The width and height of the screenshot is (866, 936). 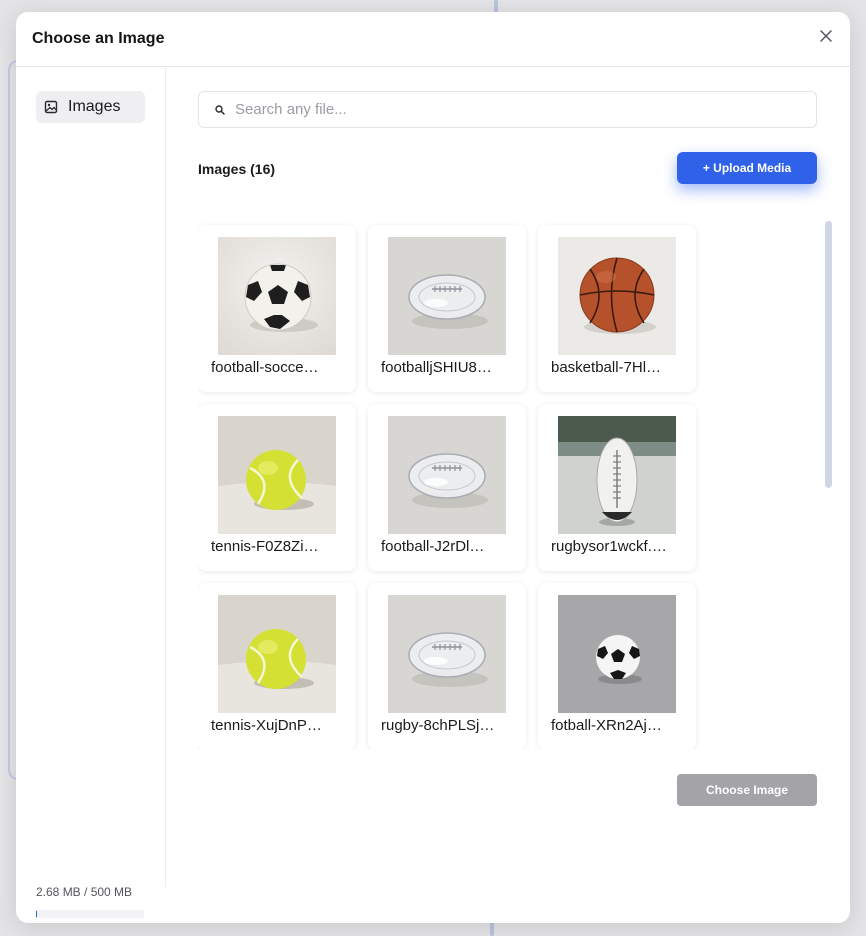 What do you see at coordinates (492, 929) in the screenshot?
I see `background-connector` at bounding box center [492, 929].